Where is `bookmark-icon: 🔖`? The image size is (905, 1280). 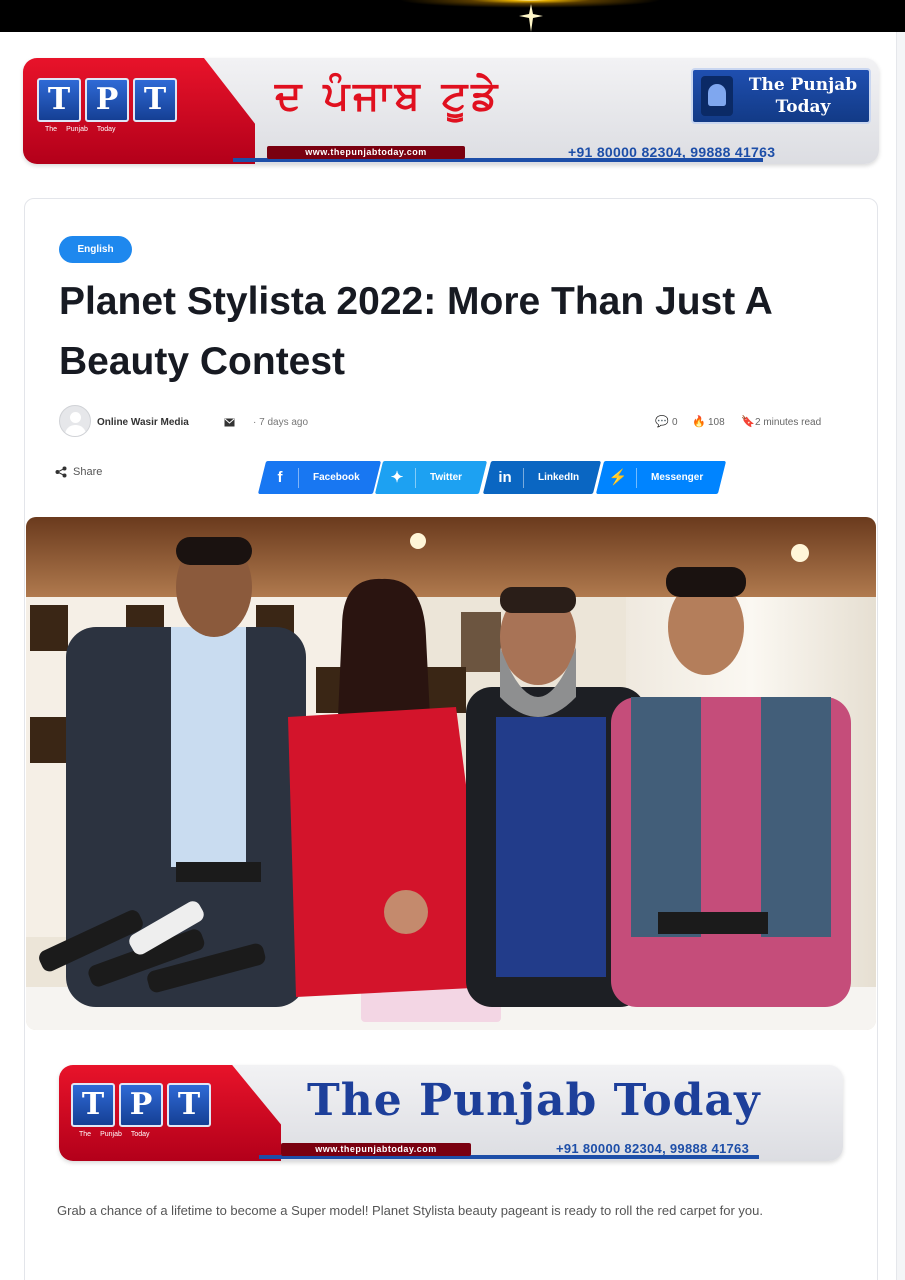
bookmark-icon: 🔖 is located at coordinates (748, 422).